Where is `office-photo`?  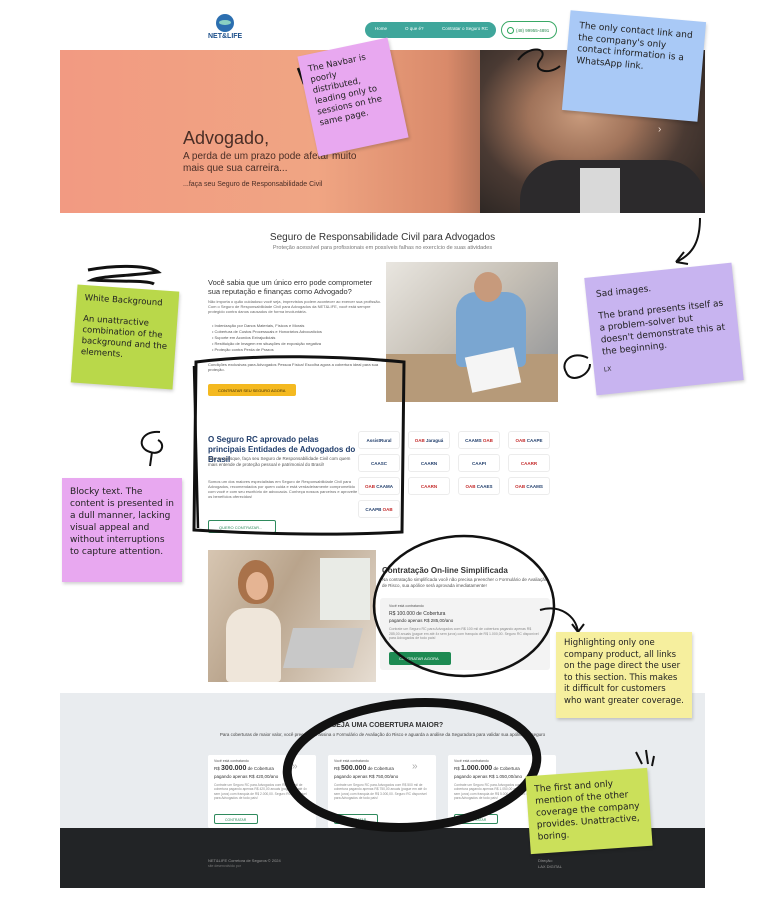 office-photo is located at coordinates (472, 332).